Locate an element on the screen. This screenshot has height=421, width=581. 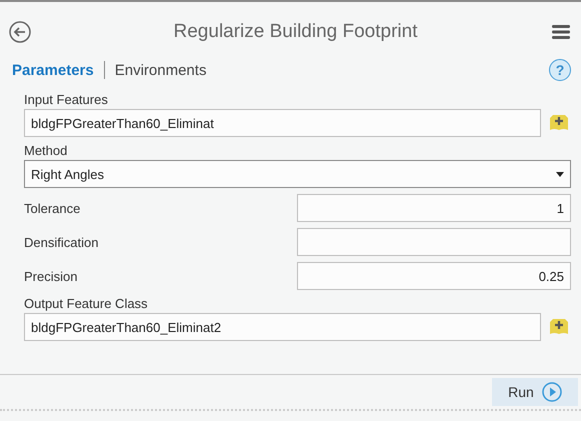
field-label: Tolerance is located at coordinates (52, 208).